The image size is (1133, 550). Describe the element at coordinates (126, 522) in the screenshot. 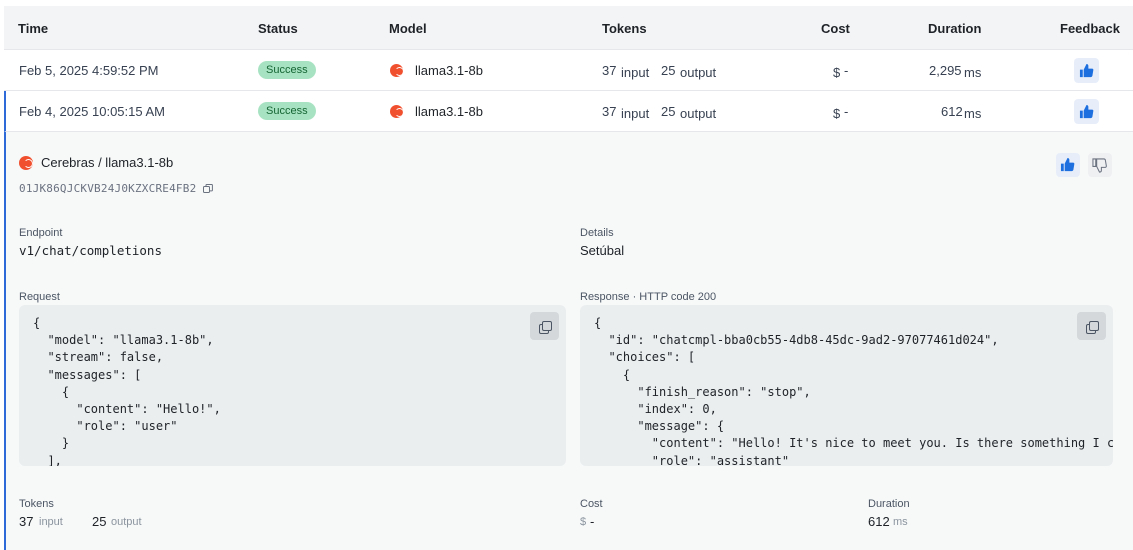

I see `detail-output-label: output` at that location.